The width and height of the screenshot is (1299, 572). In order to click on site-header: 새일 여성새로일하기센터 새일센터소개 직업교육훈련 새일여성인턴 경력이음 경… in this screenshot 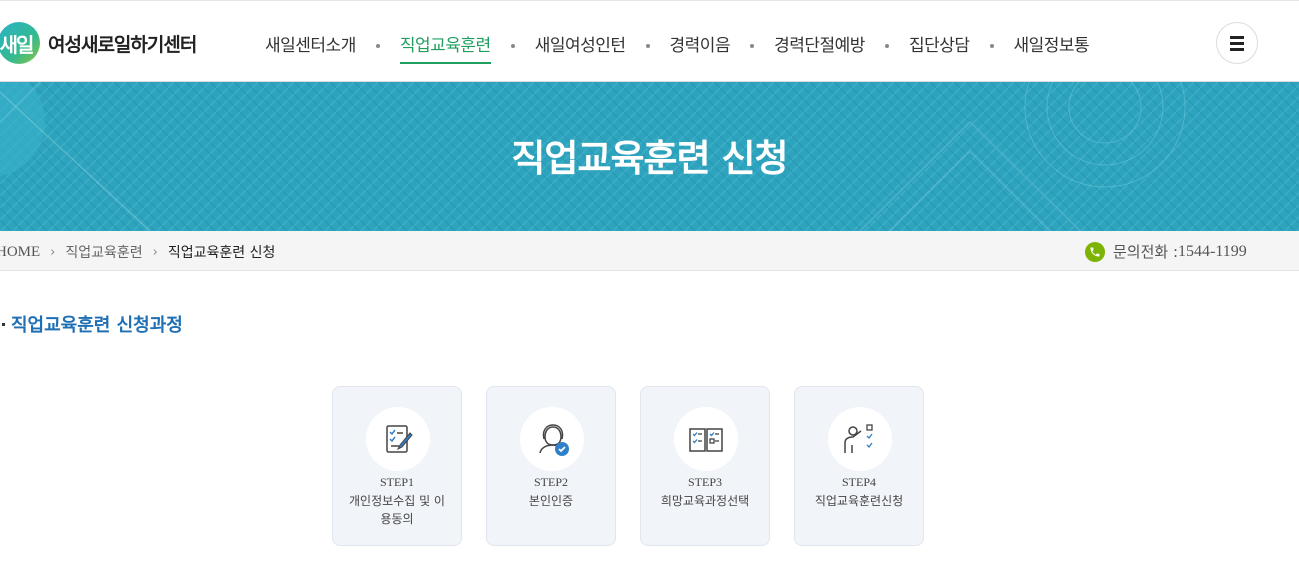, I will do `click(649, 41)`.